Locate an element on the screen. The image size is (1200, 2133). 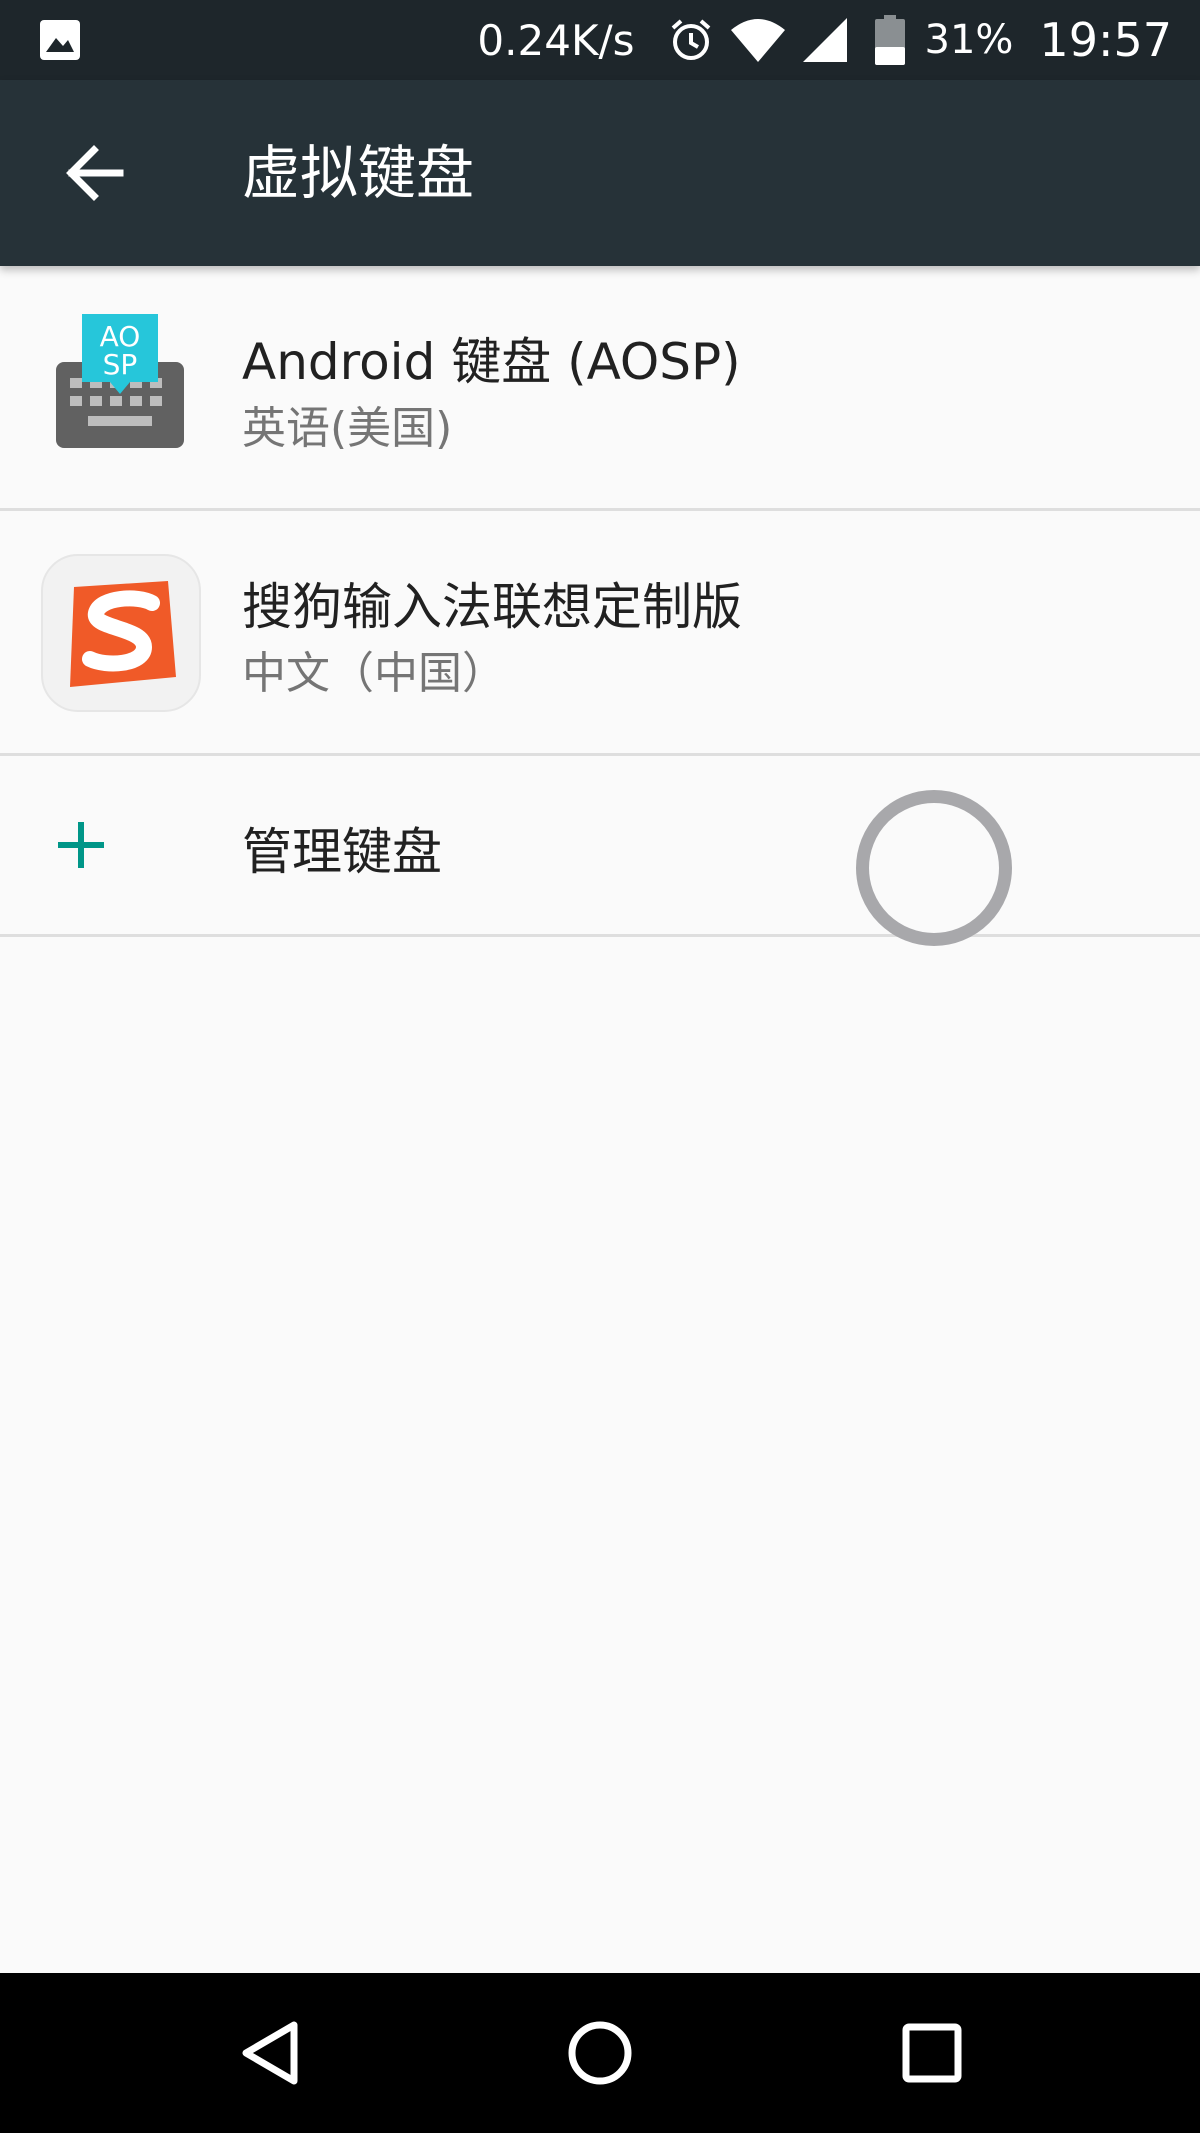
recents-square-icon is located at coordinates (932, 2053).